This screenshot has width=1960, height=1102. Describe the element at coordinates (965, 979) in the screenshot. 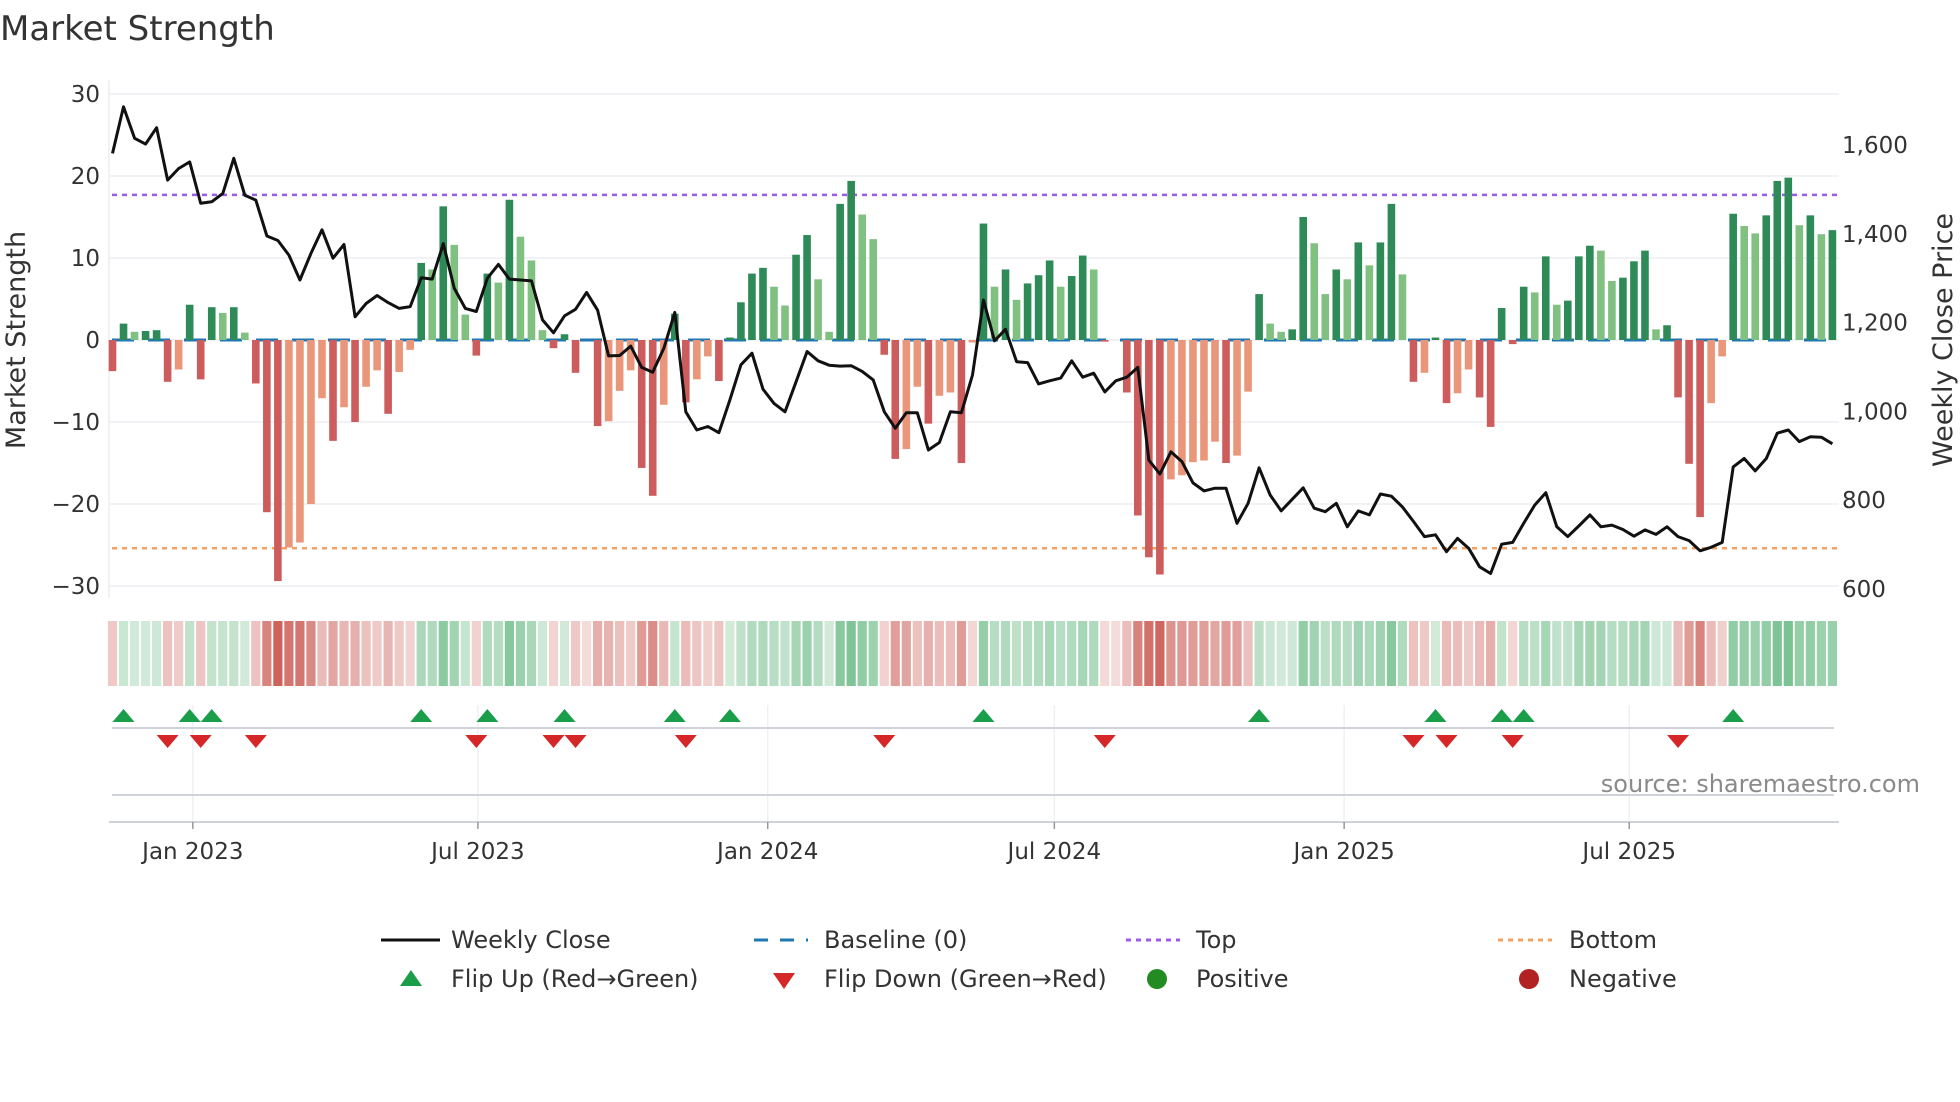

I see `legend-label: Flip Down (Green→Red)` at that location.